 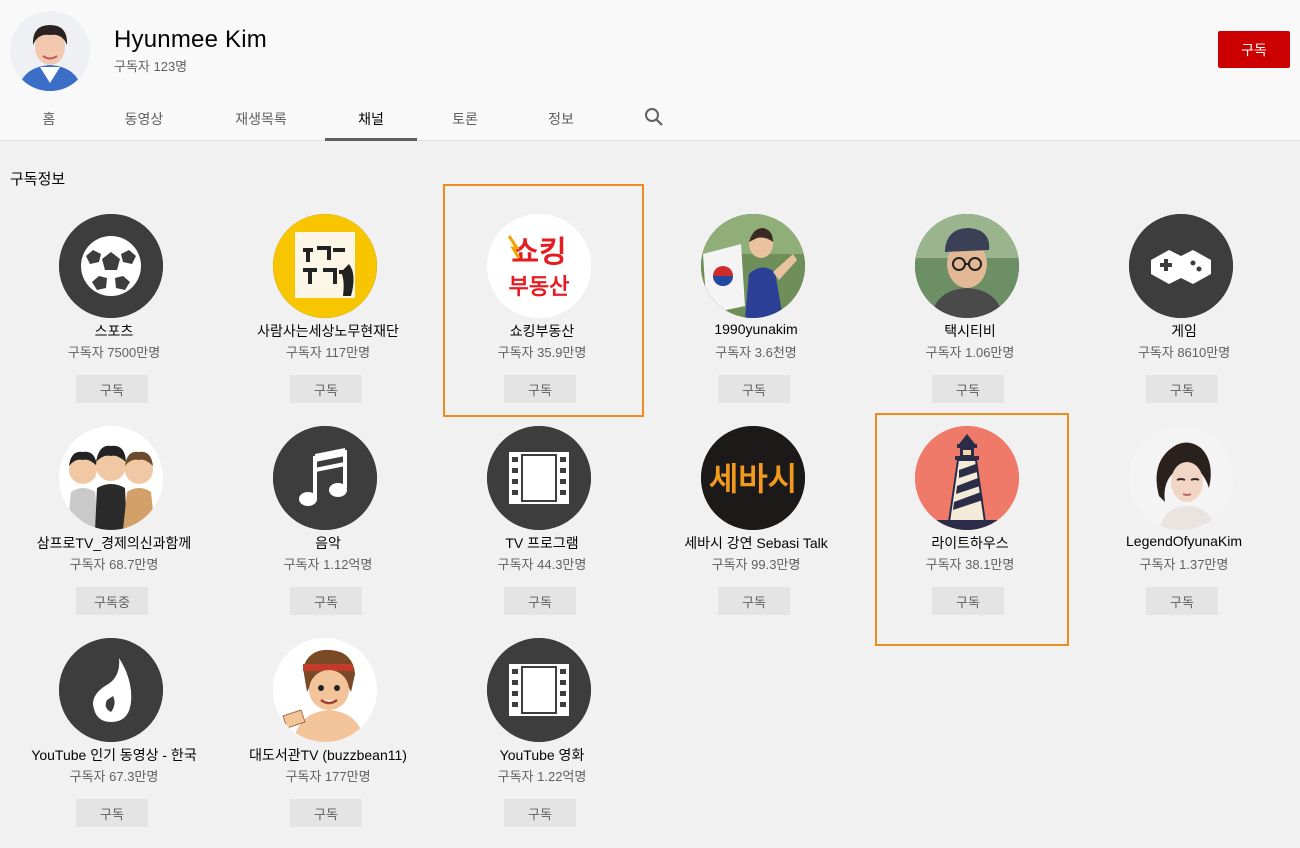 I want to click on channel-subscriber-count: 구독자 8610만명, so click(x=1184, y=352).